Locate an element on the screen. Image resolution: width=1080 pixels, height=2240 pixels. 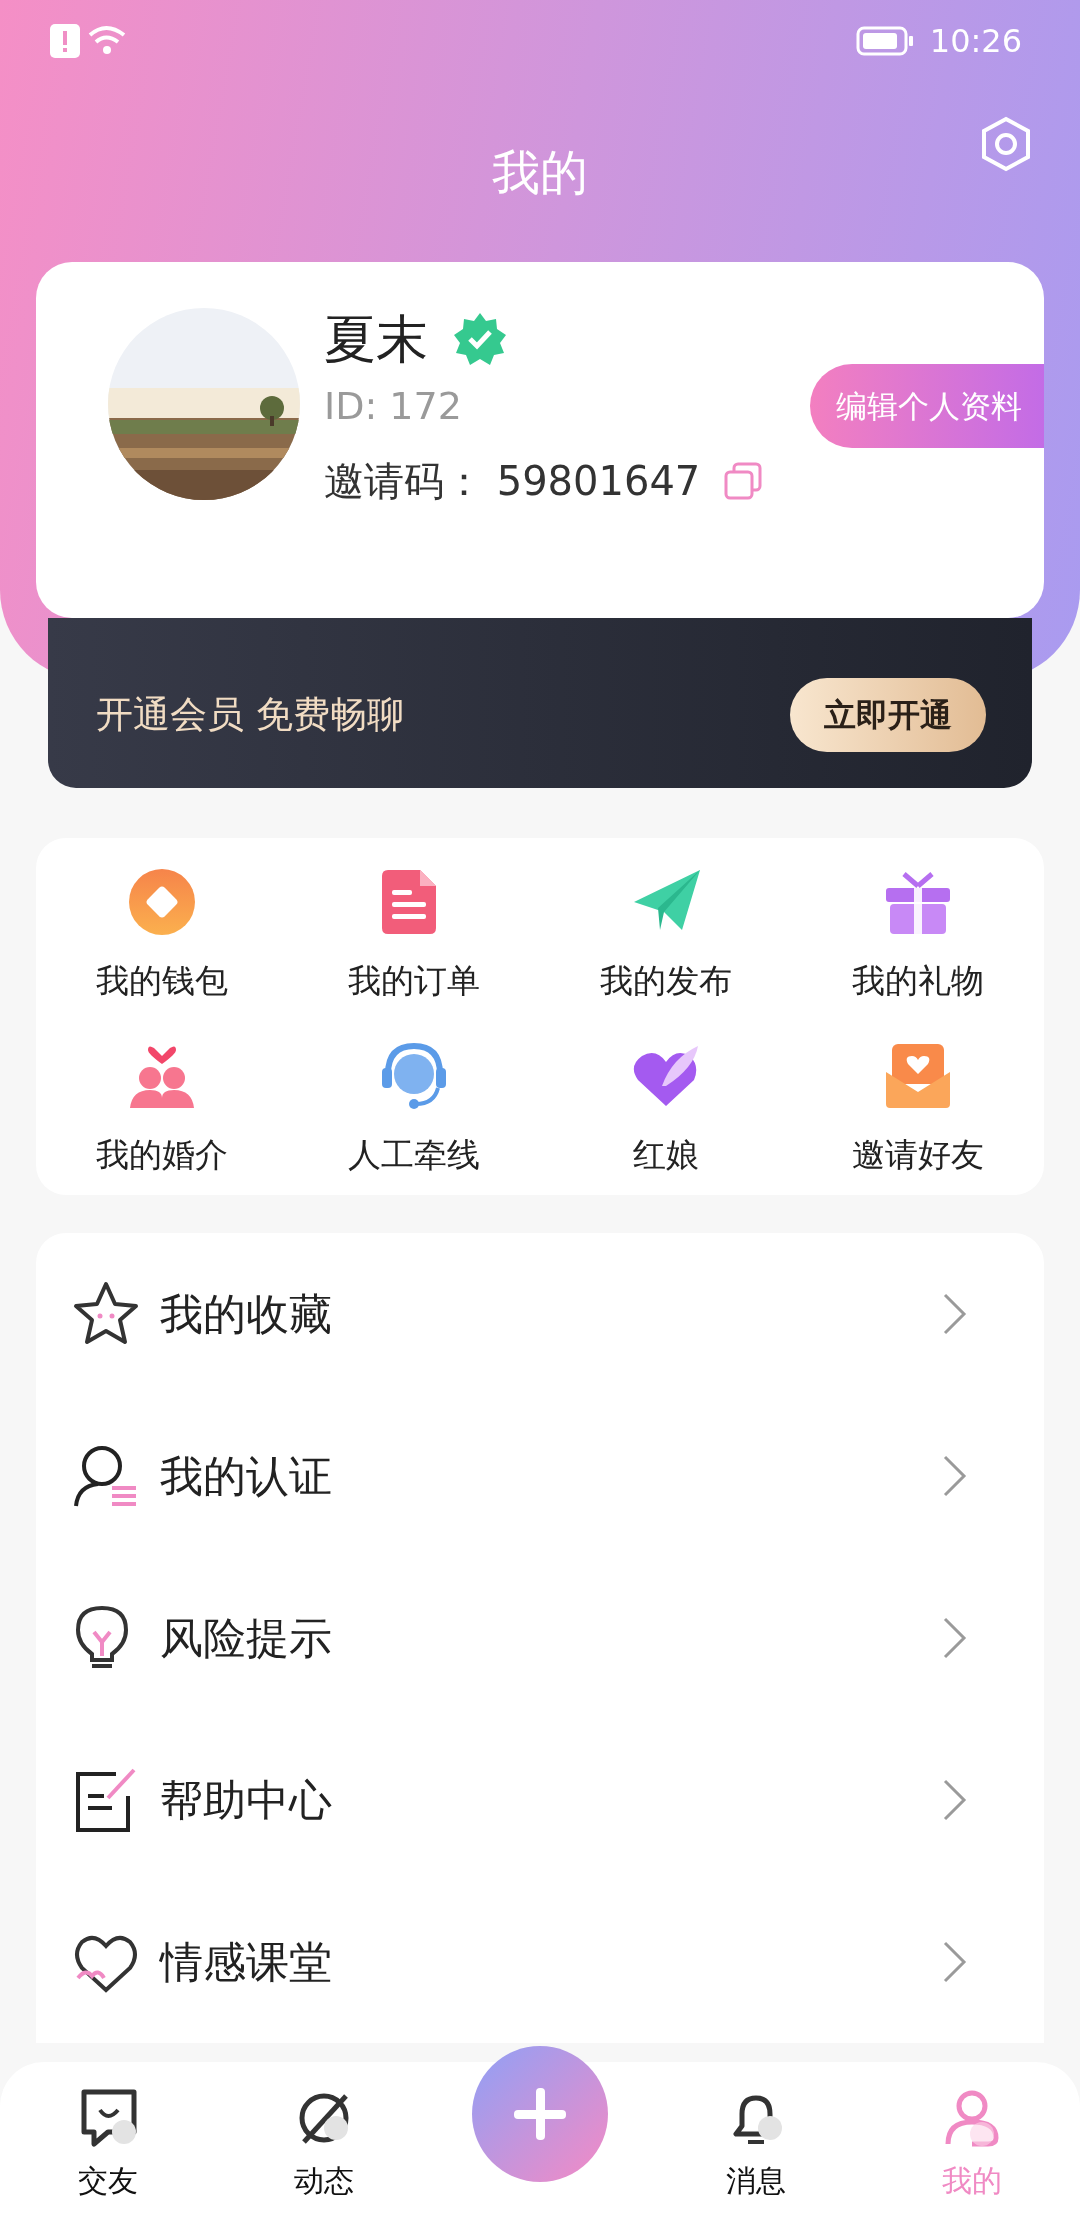
headset-agent-icon is located at coordinates (414, 1075).